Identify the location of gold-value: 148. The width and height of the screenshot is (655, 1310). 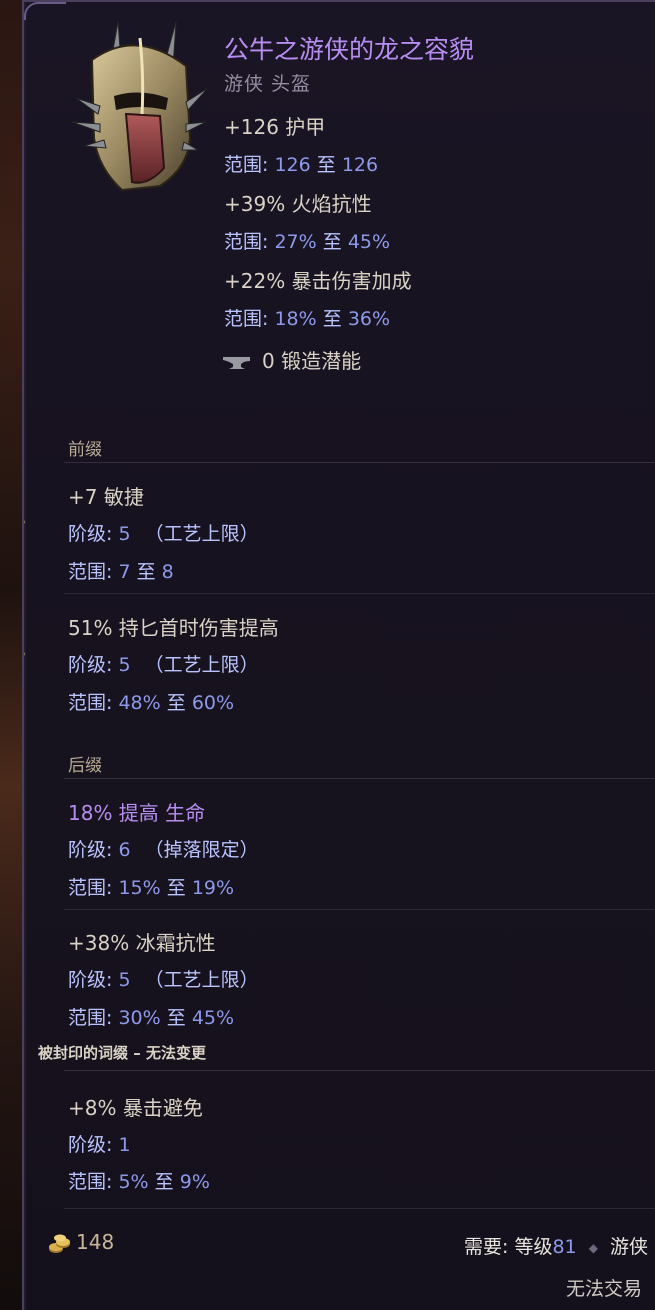
(81, 1242).